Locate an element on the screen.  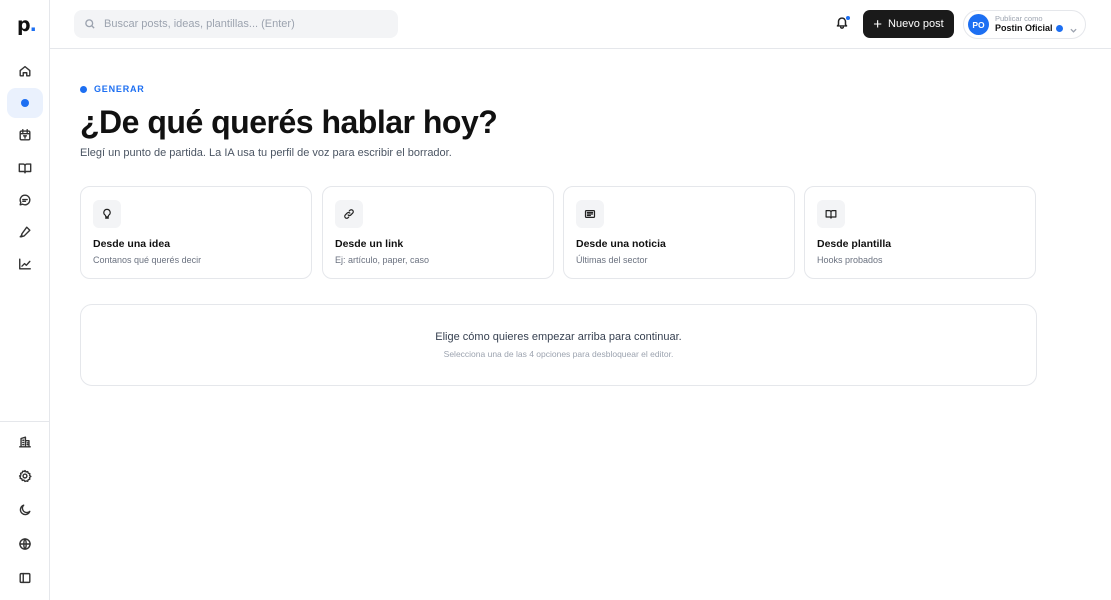
sidebar-divider is located at coordinates (24, 421).